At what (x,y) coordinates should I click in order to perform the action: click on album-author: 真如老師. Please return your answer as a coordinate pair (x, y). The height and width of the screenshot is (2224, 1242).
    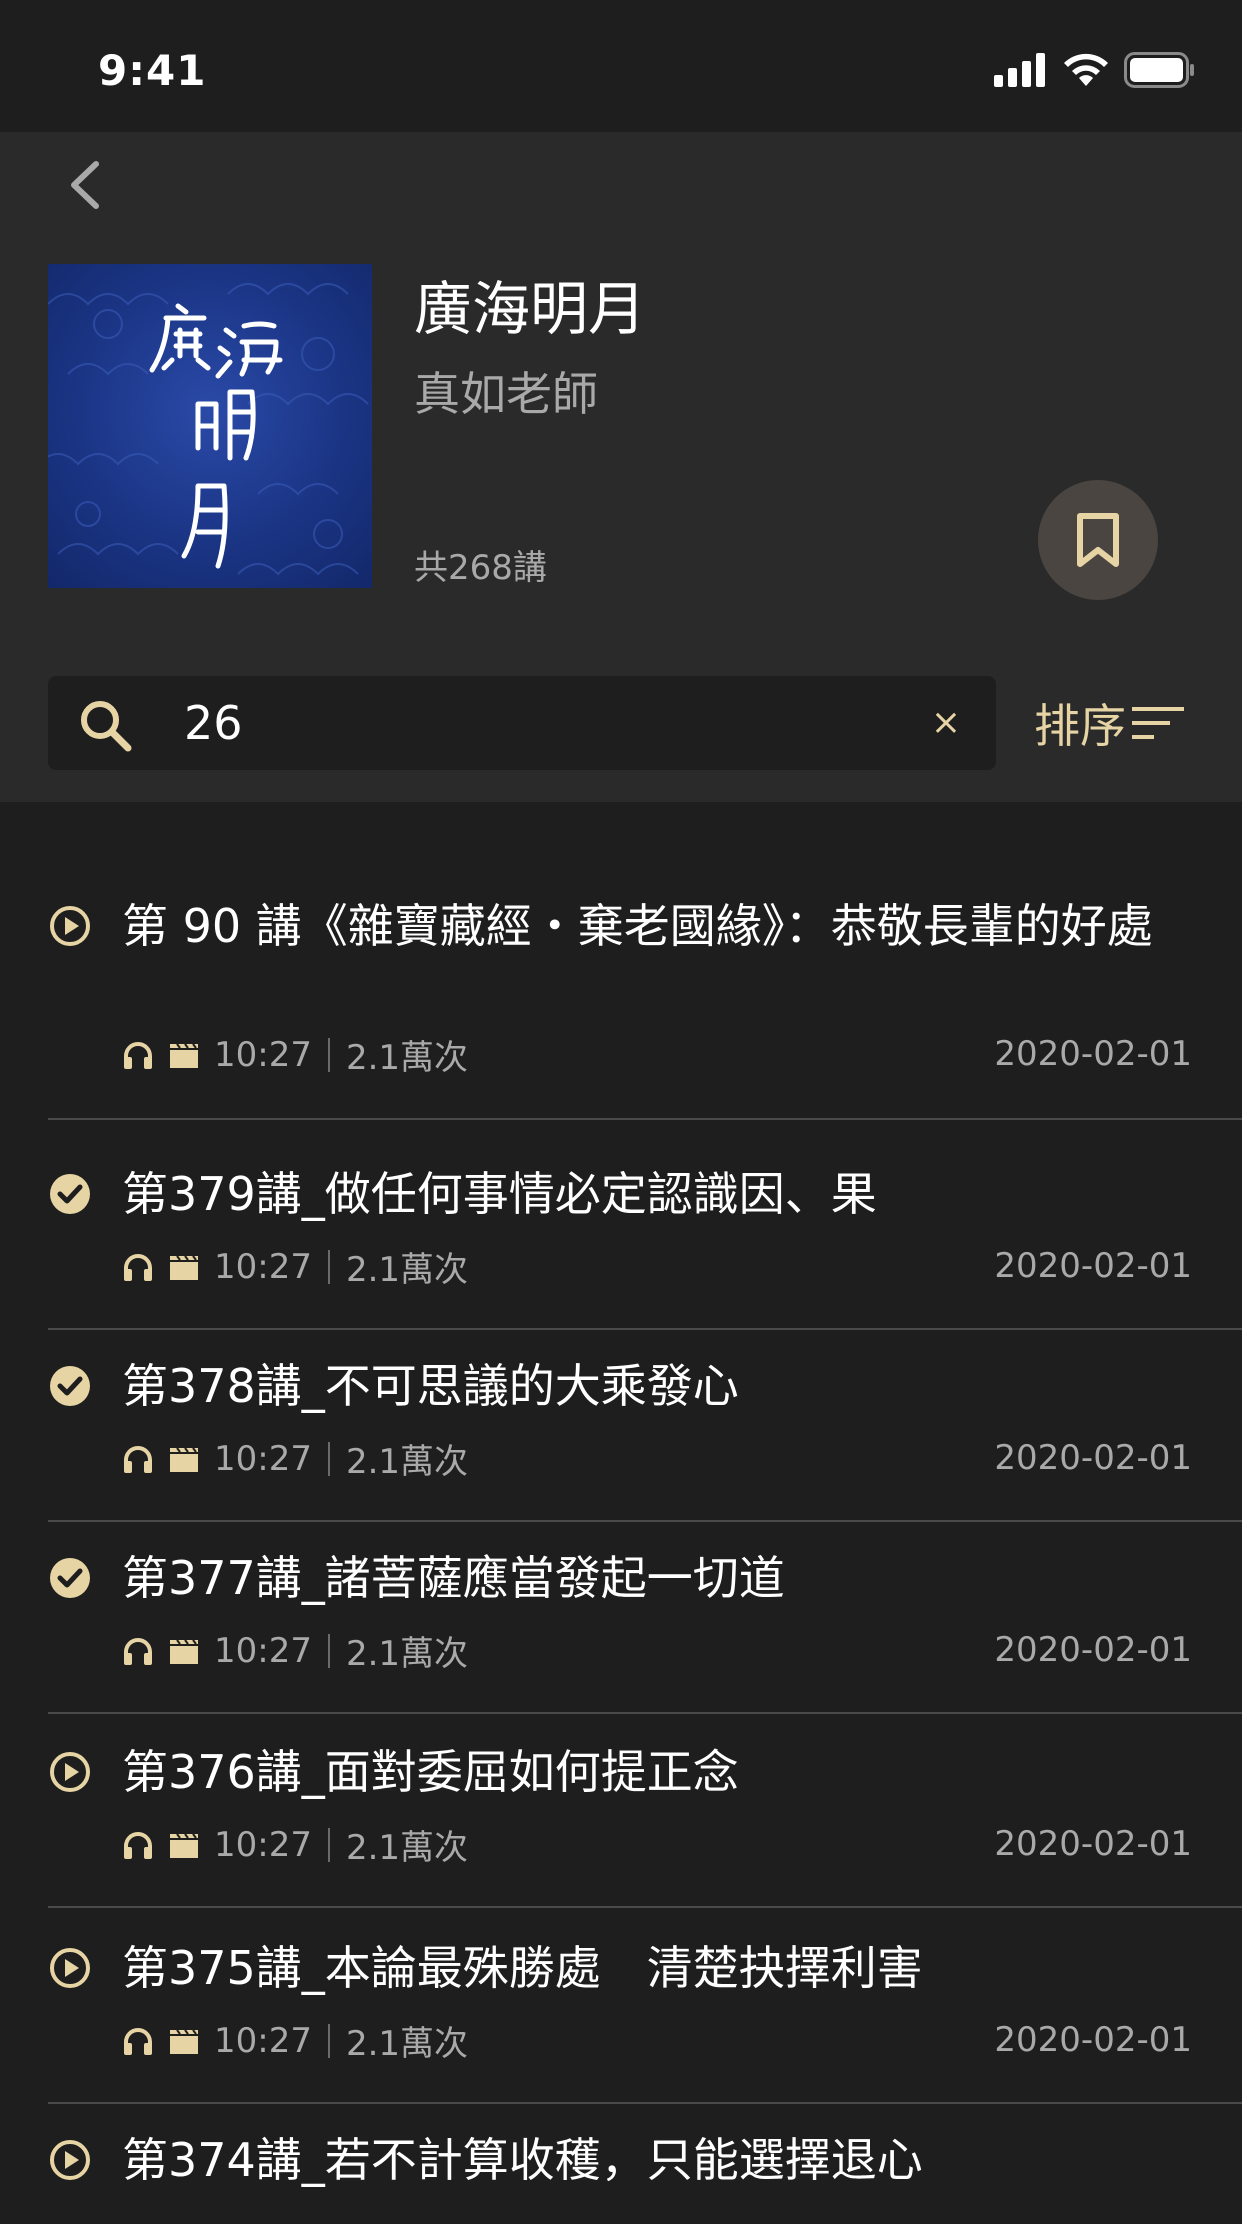
    Looking at the image, I should click on (506, 391).